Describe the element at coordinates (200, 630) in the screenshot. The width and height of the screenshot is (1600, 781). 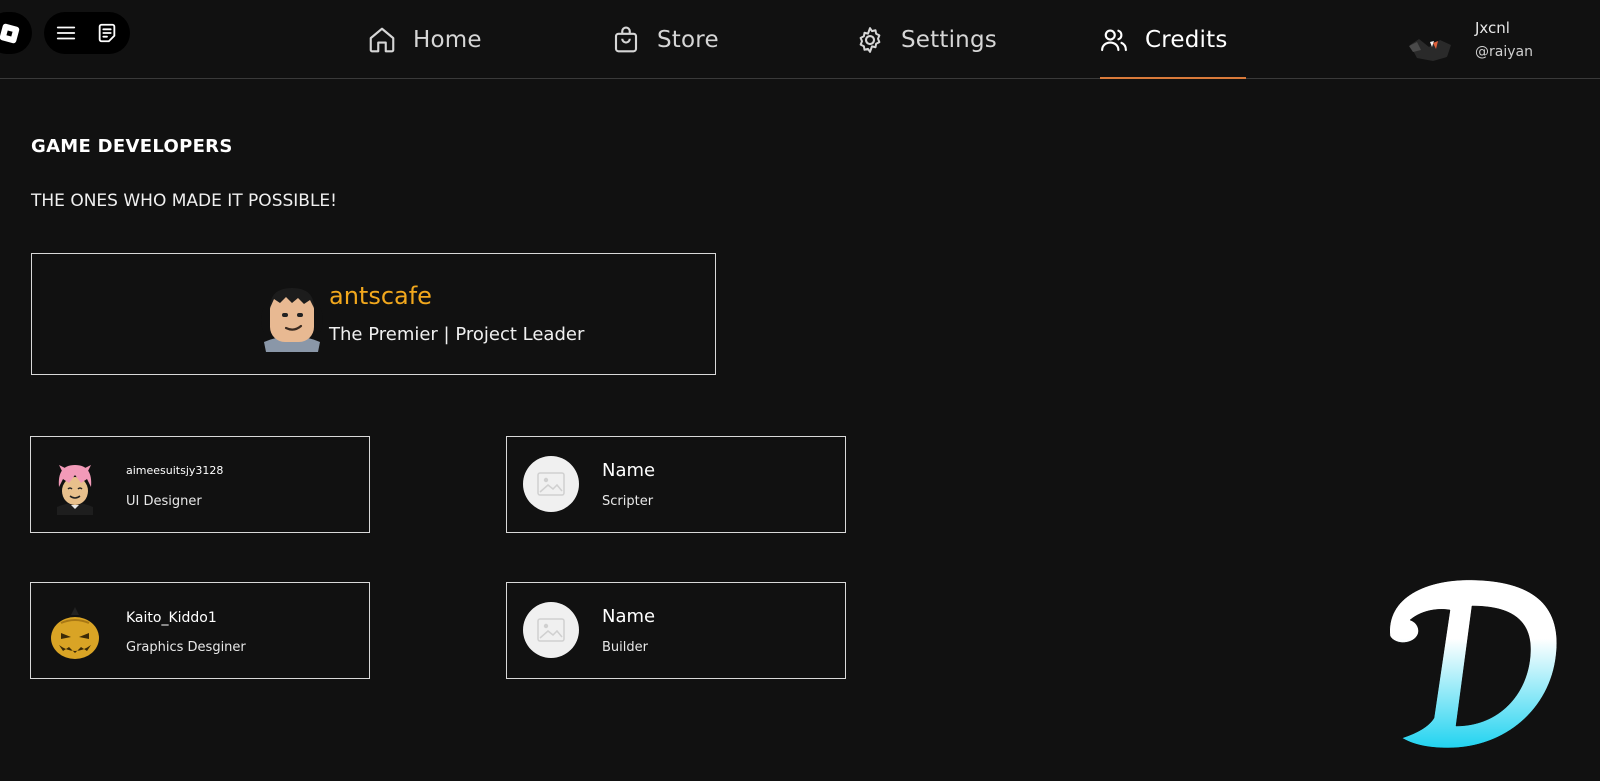
I see `credit-card: Kaito_Kiddo1 Graphics Desginer` at that location.